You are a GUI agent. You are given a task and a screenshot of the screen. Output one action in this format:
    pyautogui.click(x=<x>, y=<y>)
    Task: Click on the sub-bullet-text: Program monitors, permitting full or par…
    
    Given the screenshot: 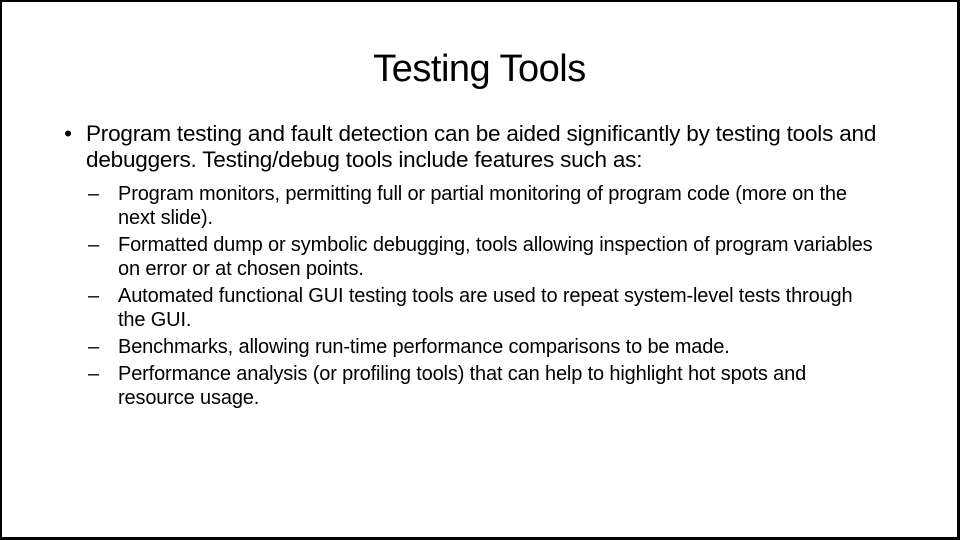 What is the action you would take?
    pyautogui.click(x=482, y=206)
    